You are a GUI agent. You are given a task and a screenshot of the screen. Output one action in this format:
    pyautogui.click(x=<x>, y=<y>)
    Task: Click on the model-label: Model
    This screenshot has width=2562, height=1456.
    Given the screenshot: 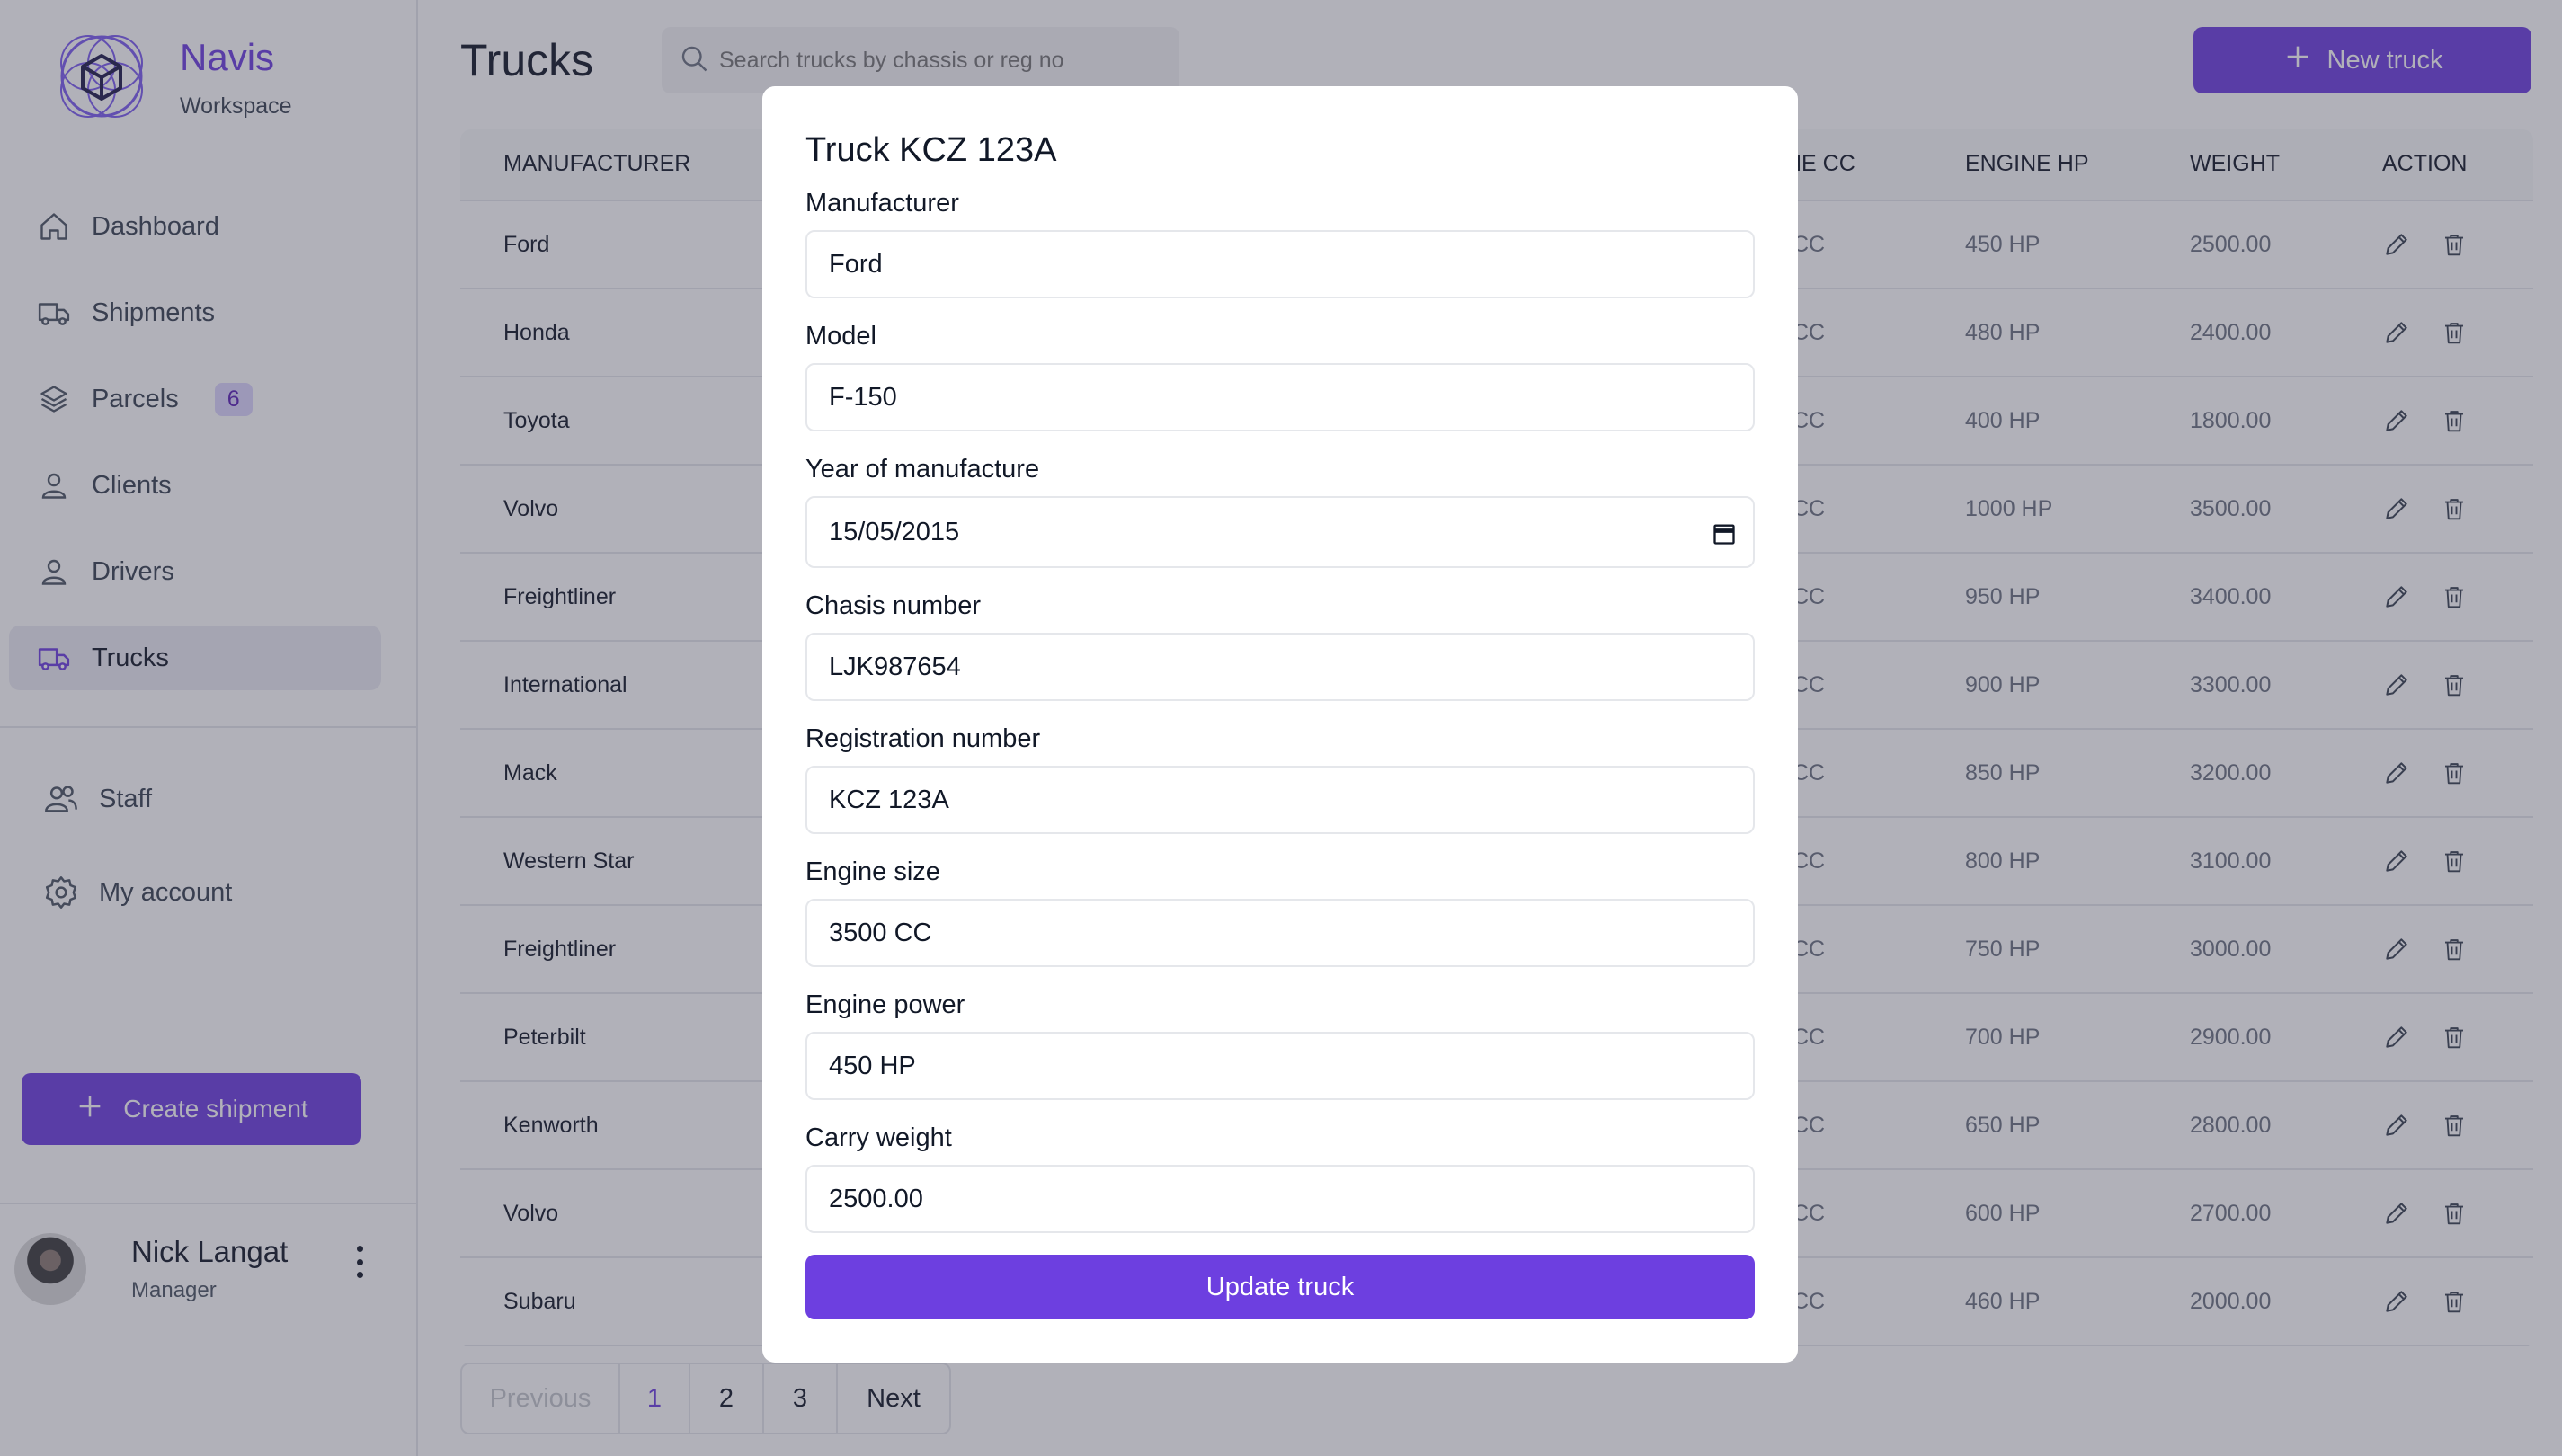 What is the action you would take?
    pyautogui.click(x=840, y=336)
    